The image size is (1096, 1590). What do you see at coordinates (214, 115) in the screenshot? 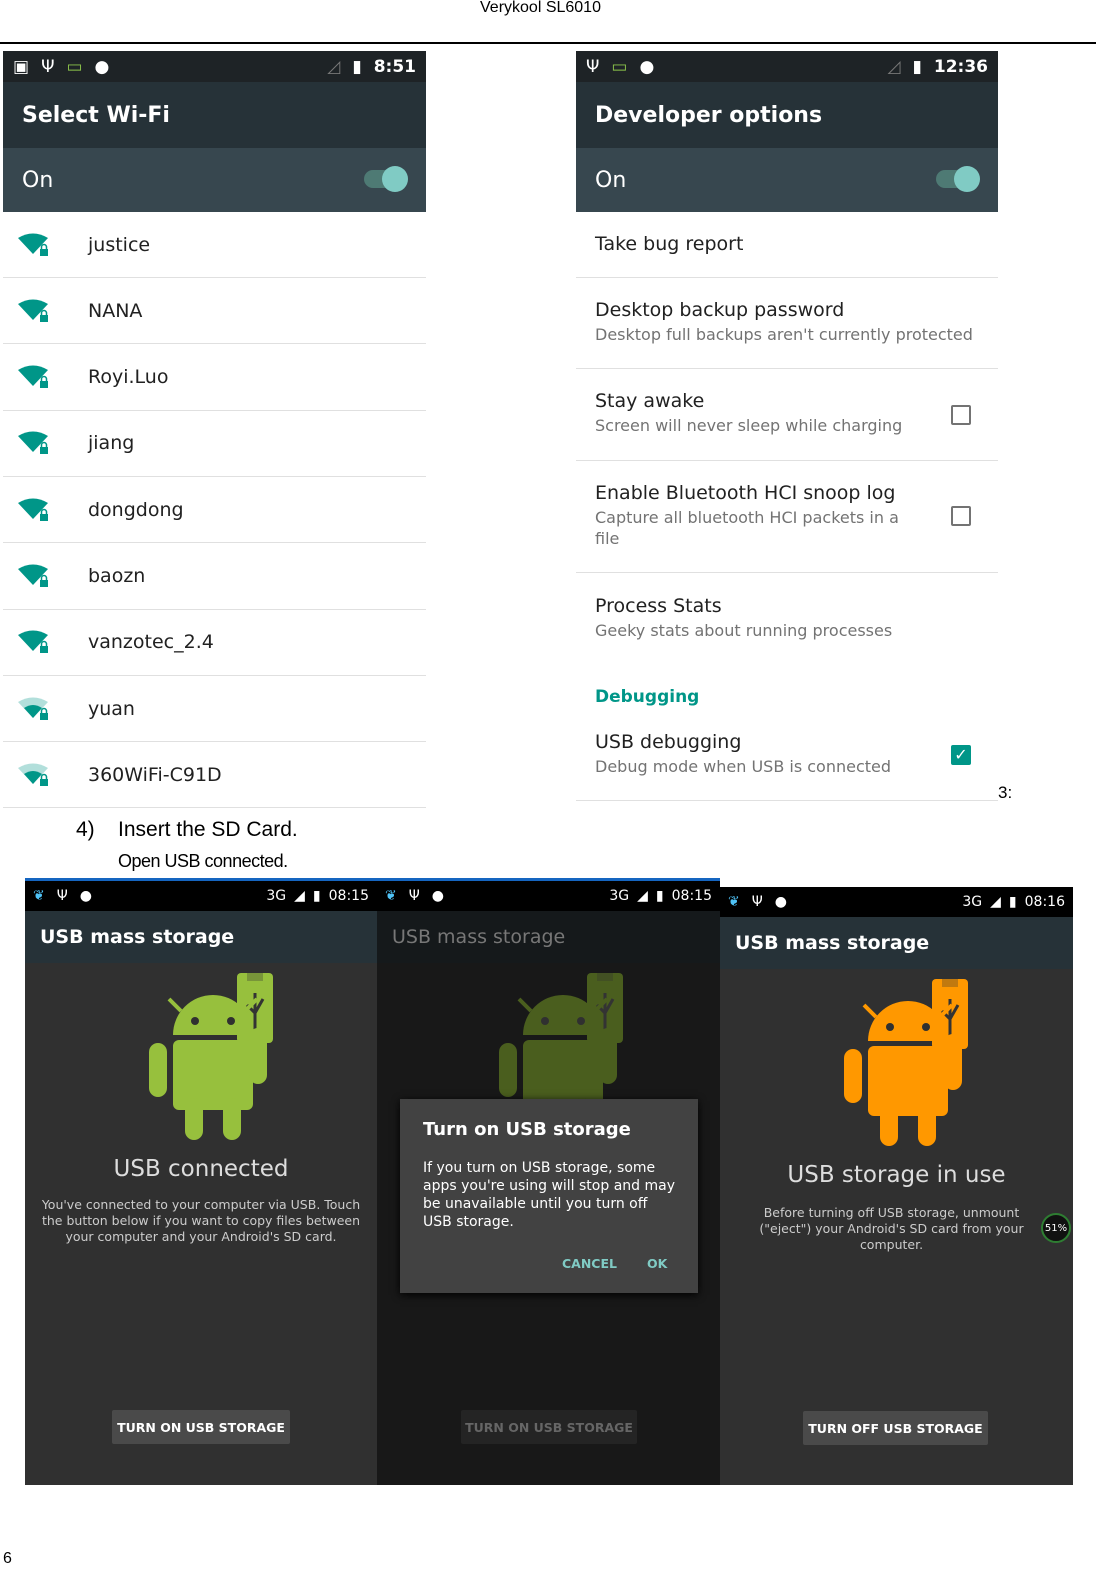
I see `page-title: Select Wi-Fi` at bounding box center [214, 115].